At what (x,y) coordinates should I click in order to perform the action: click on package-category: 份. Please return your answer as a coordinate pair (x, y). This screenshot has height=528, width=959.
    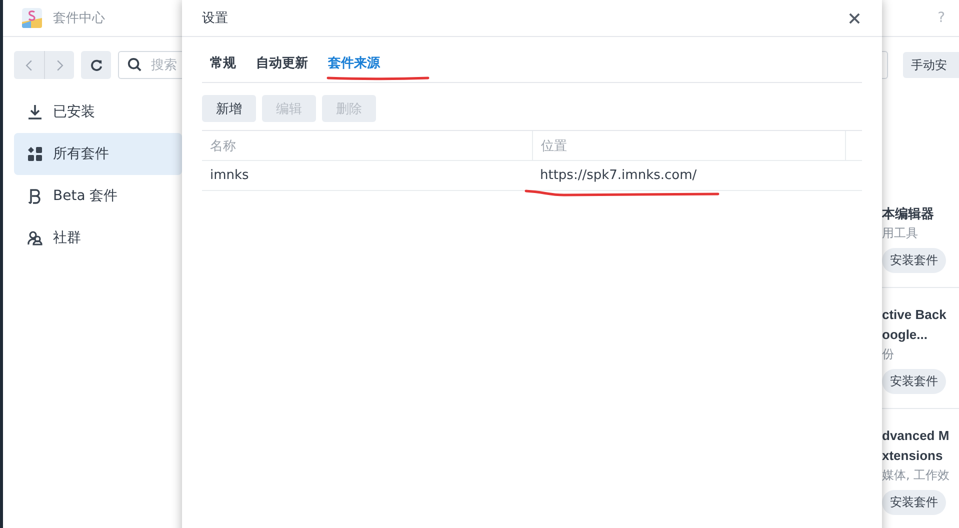
    Looking at the image, I should click on (888, 354).